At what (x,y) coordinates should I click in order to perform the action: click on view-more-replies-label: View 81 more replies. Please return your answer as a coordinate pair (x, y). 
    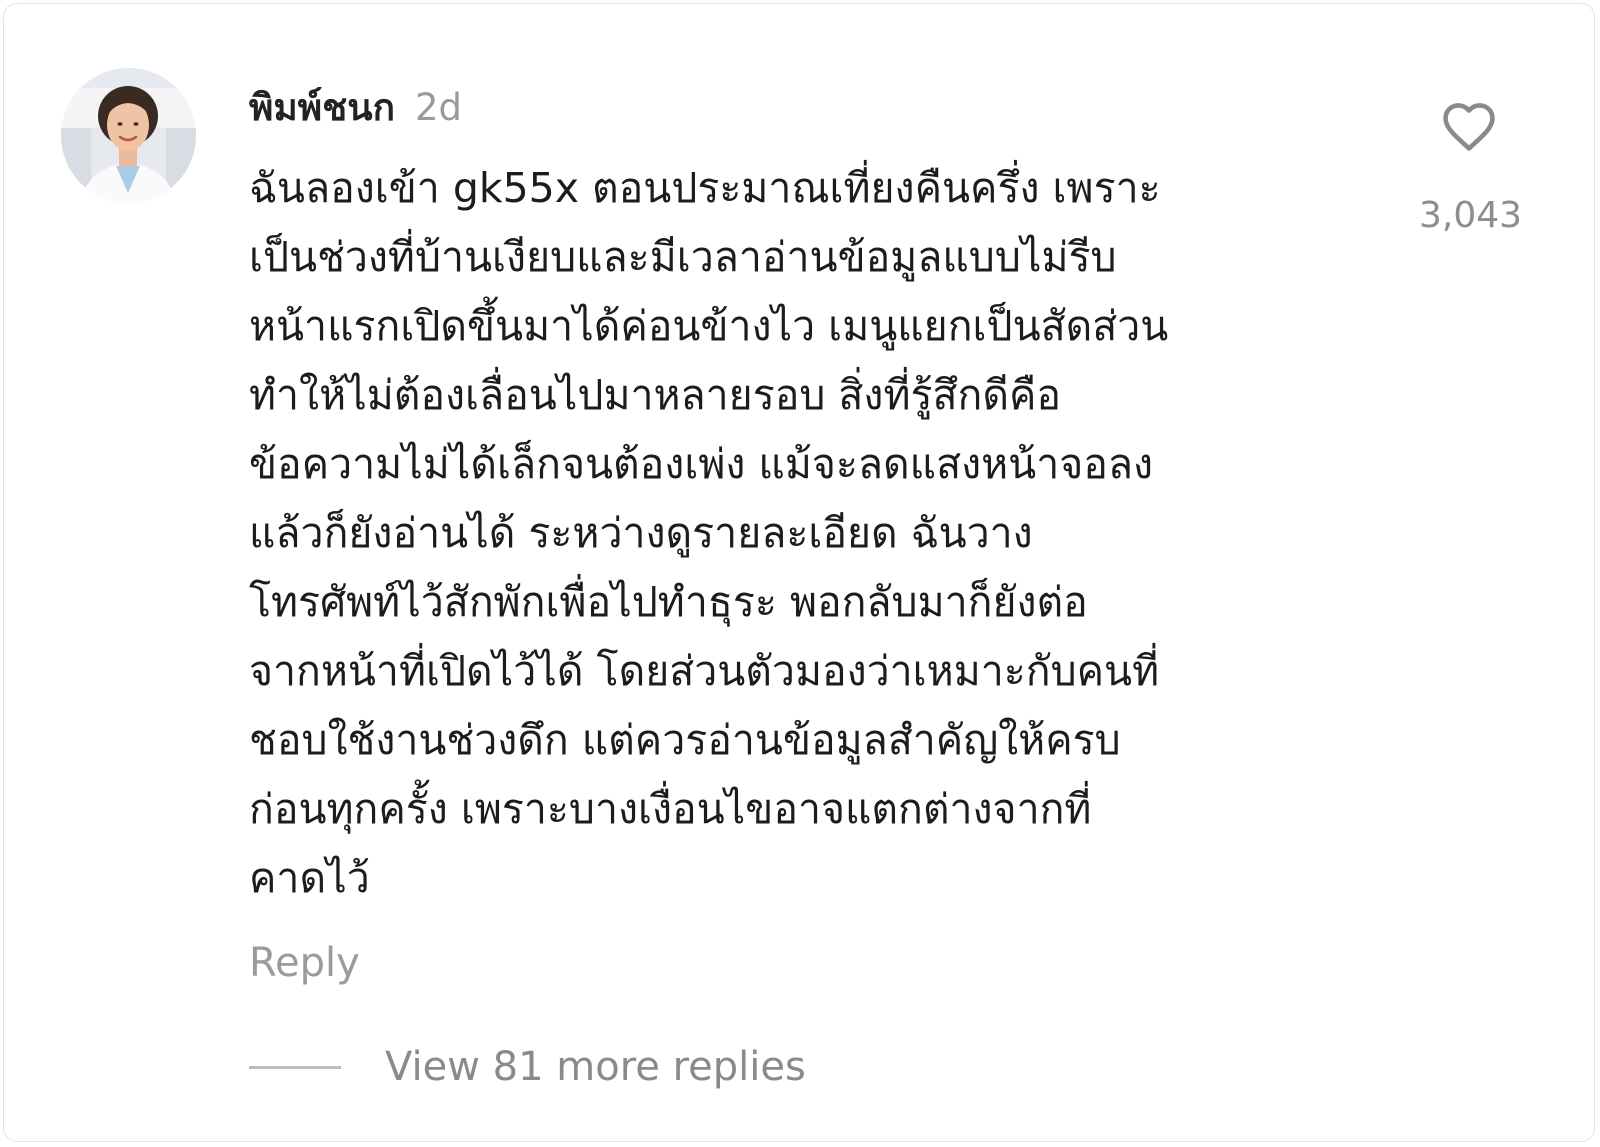
    Looking at the image, I should click on (595, 1067).